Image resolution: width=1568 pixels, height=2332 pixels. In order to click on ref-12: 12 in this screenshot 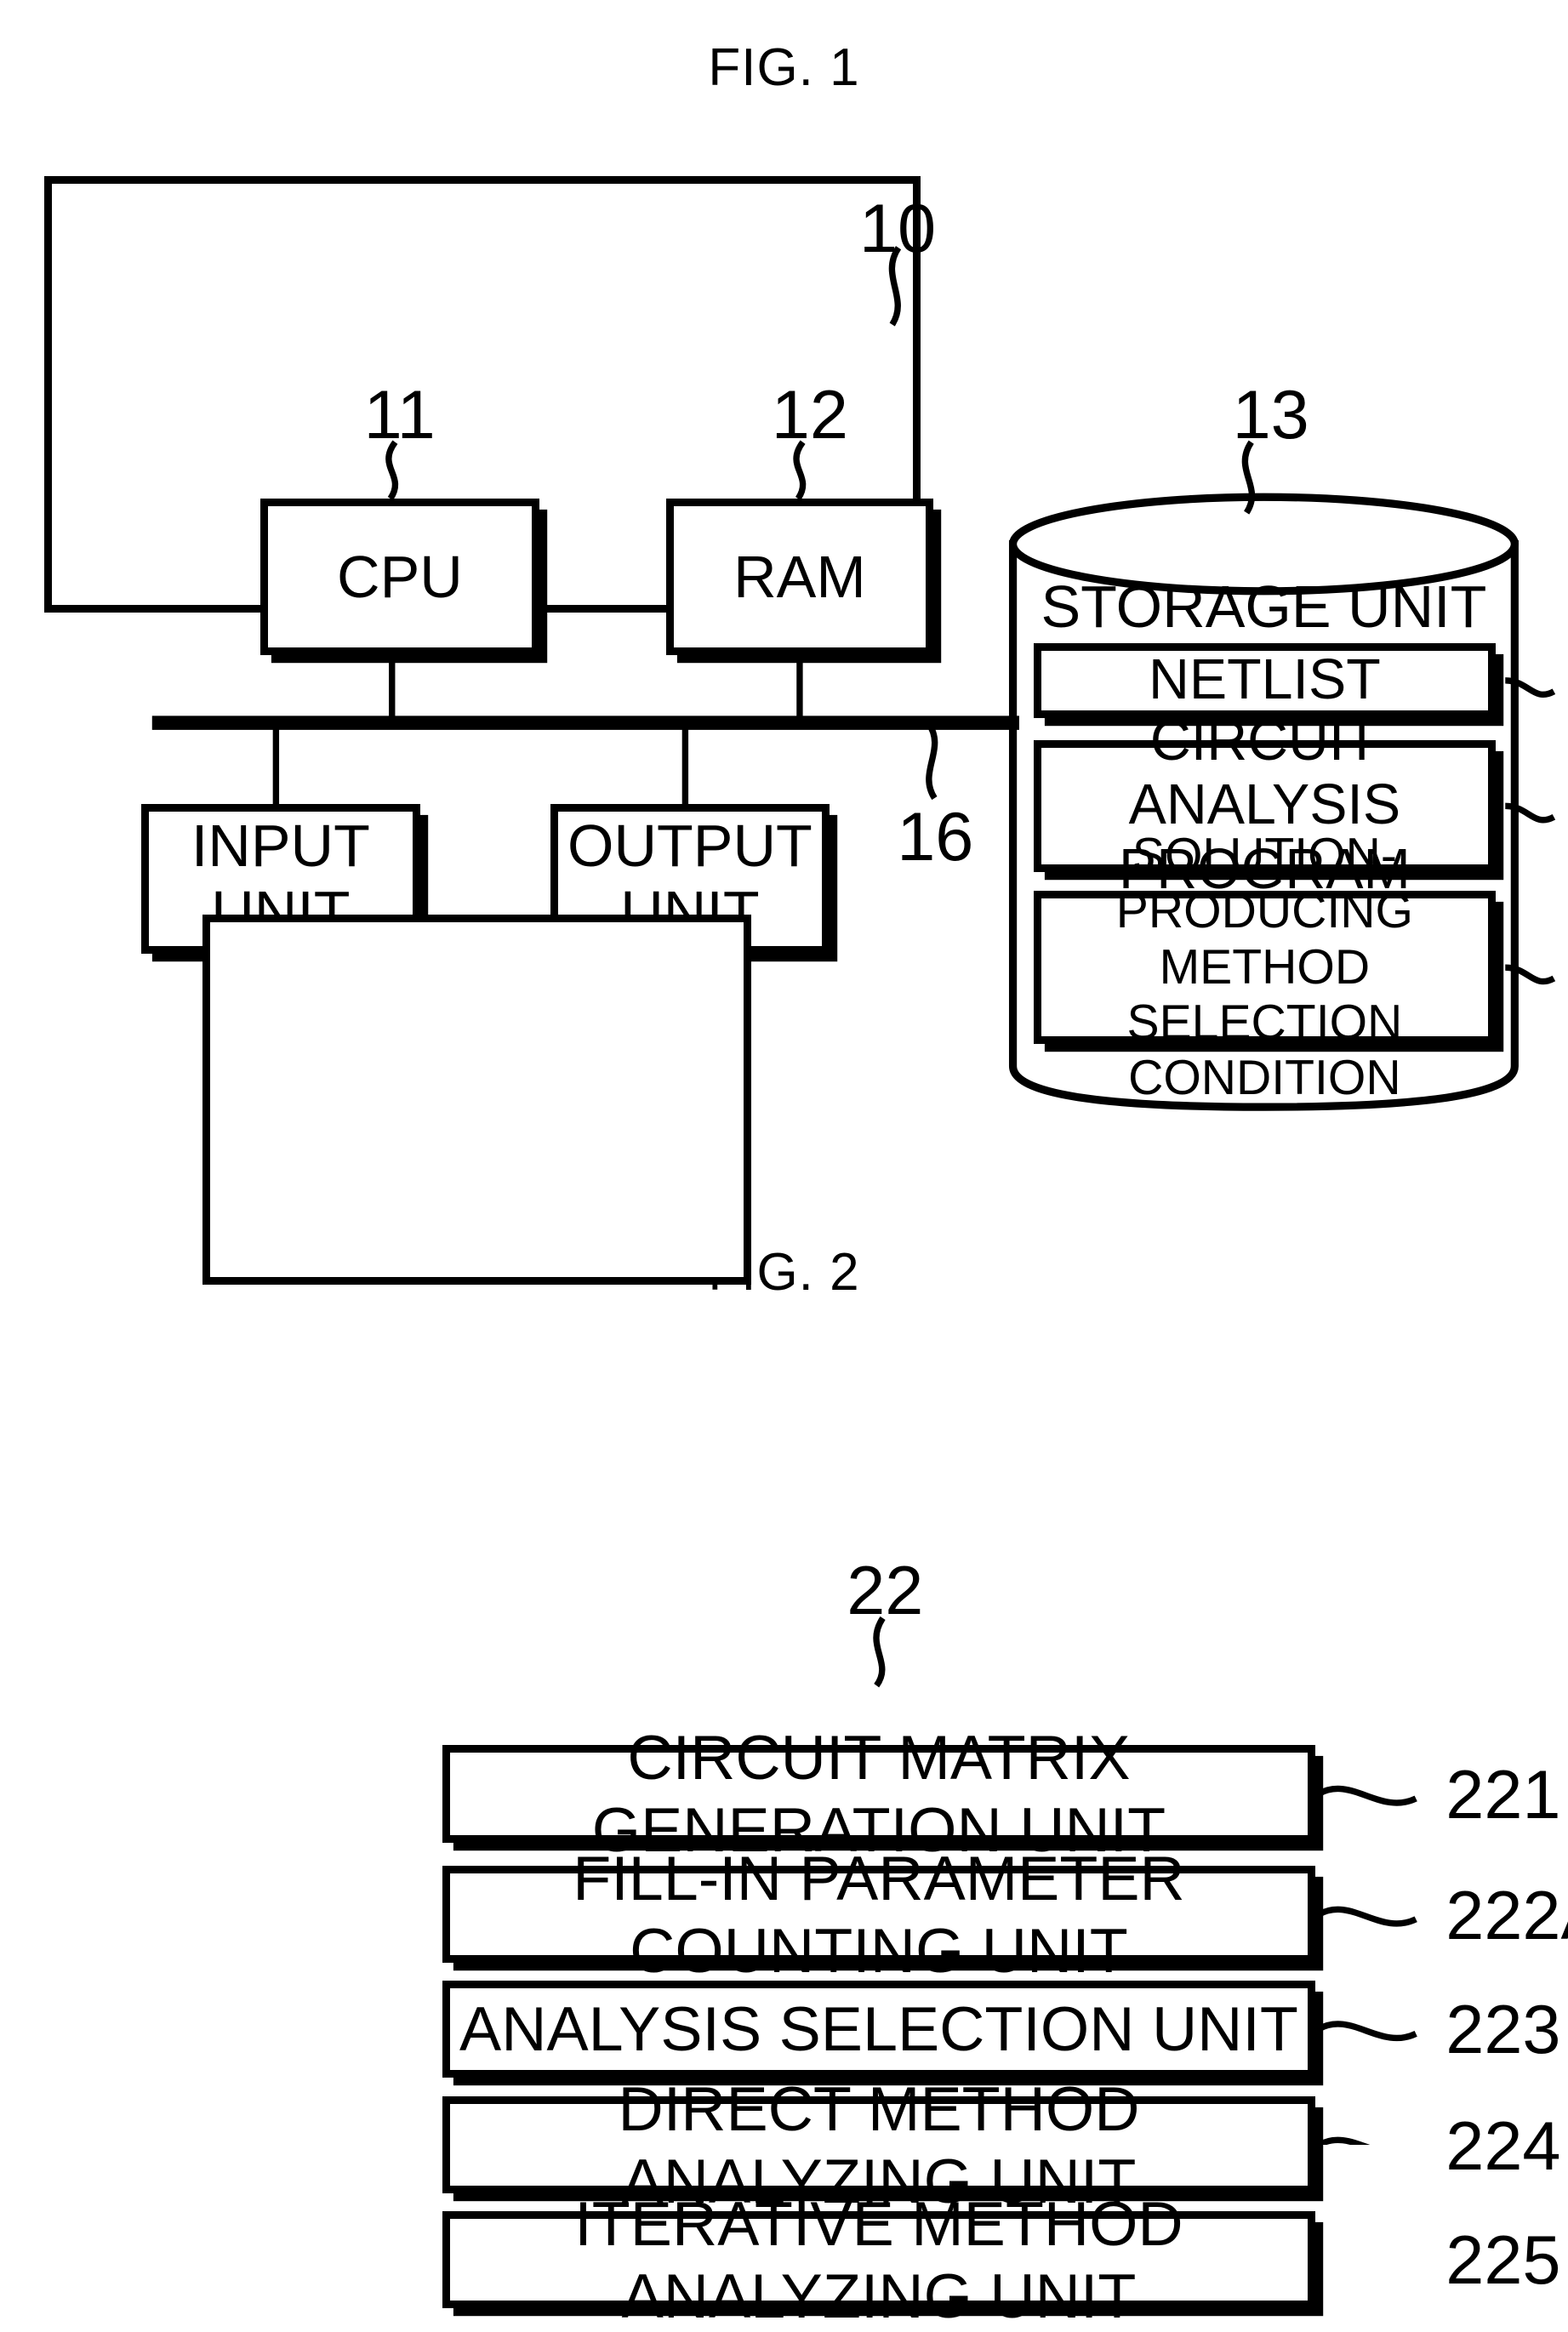, I will do `click(809, 414)`.